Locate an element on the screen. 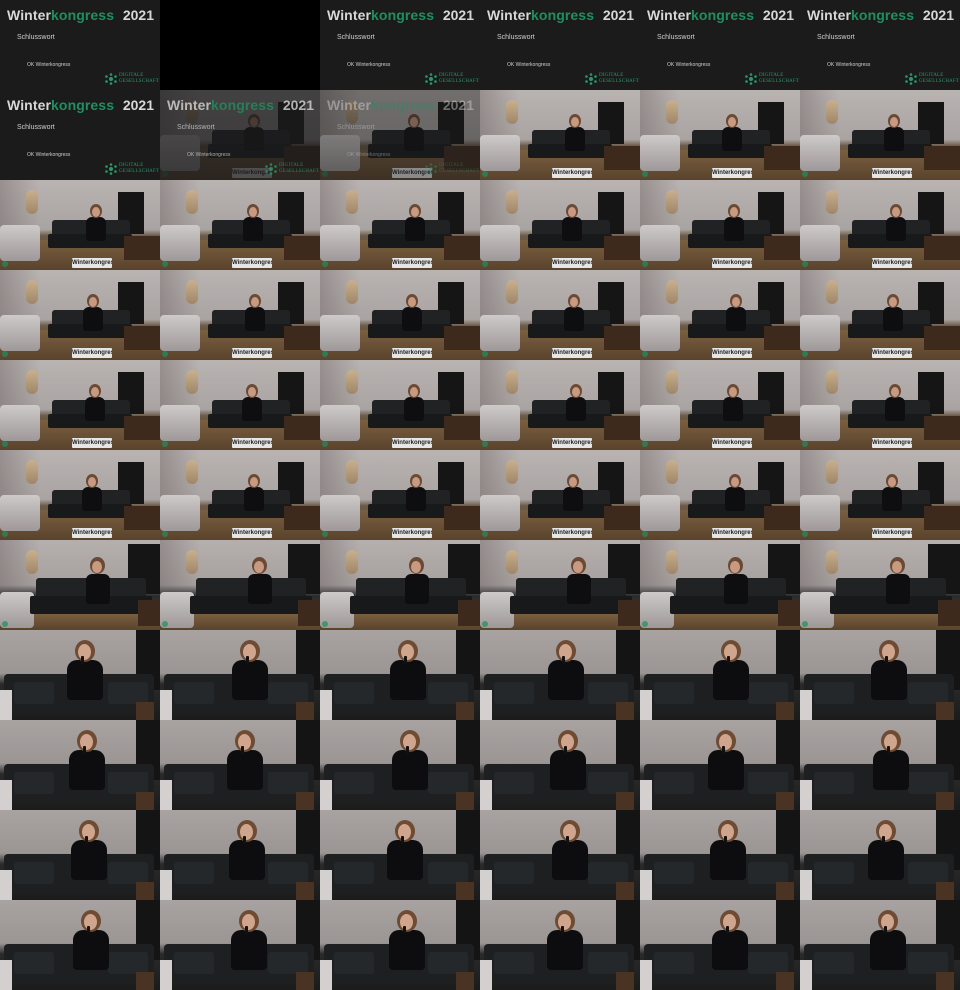 The height and width of the screenshot is (990, 960). medium-shot-frame: Winterkongress is located at coordinates (400, 585).